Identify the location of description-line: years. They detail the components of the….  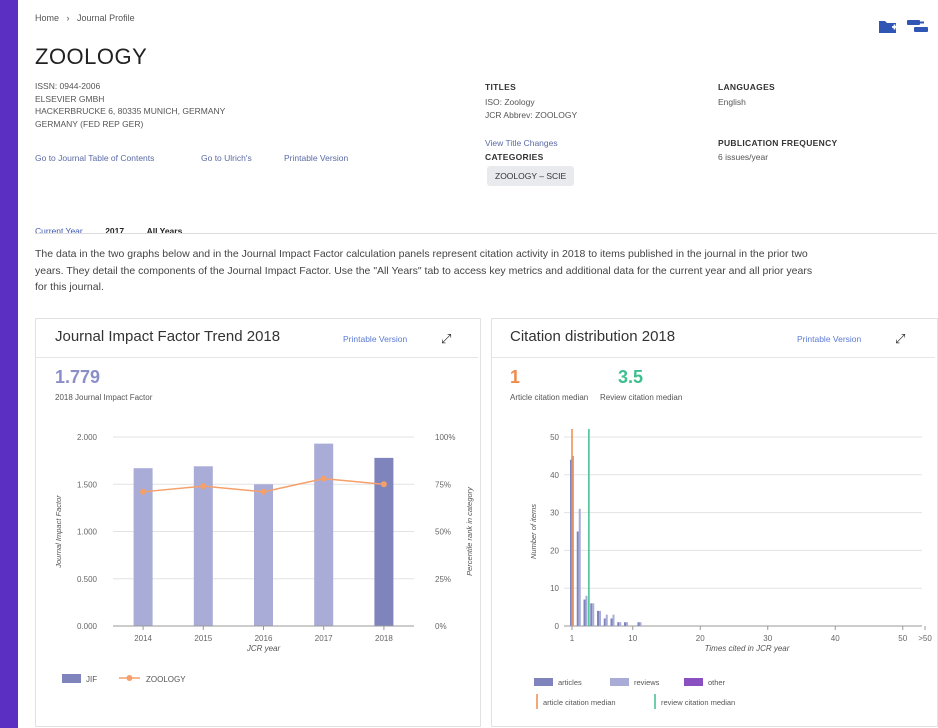
(424, 270).